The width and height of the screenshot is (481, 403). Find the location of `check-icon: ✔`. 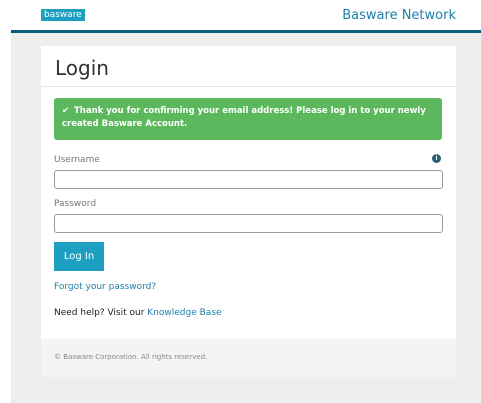

check-icon: ✔ is located at coordinates (66, 111).